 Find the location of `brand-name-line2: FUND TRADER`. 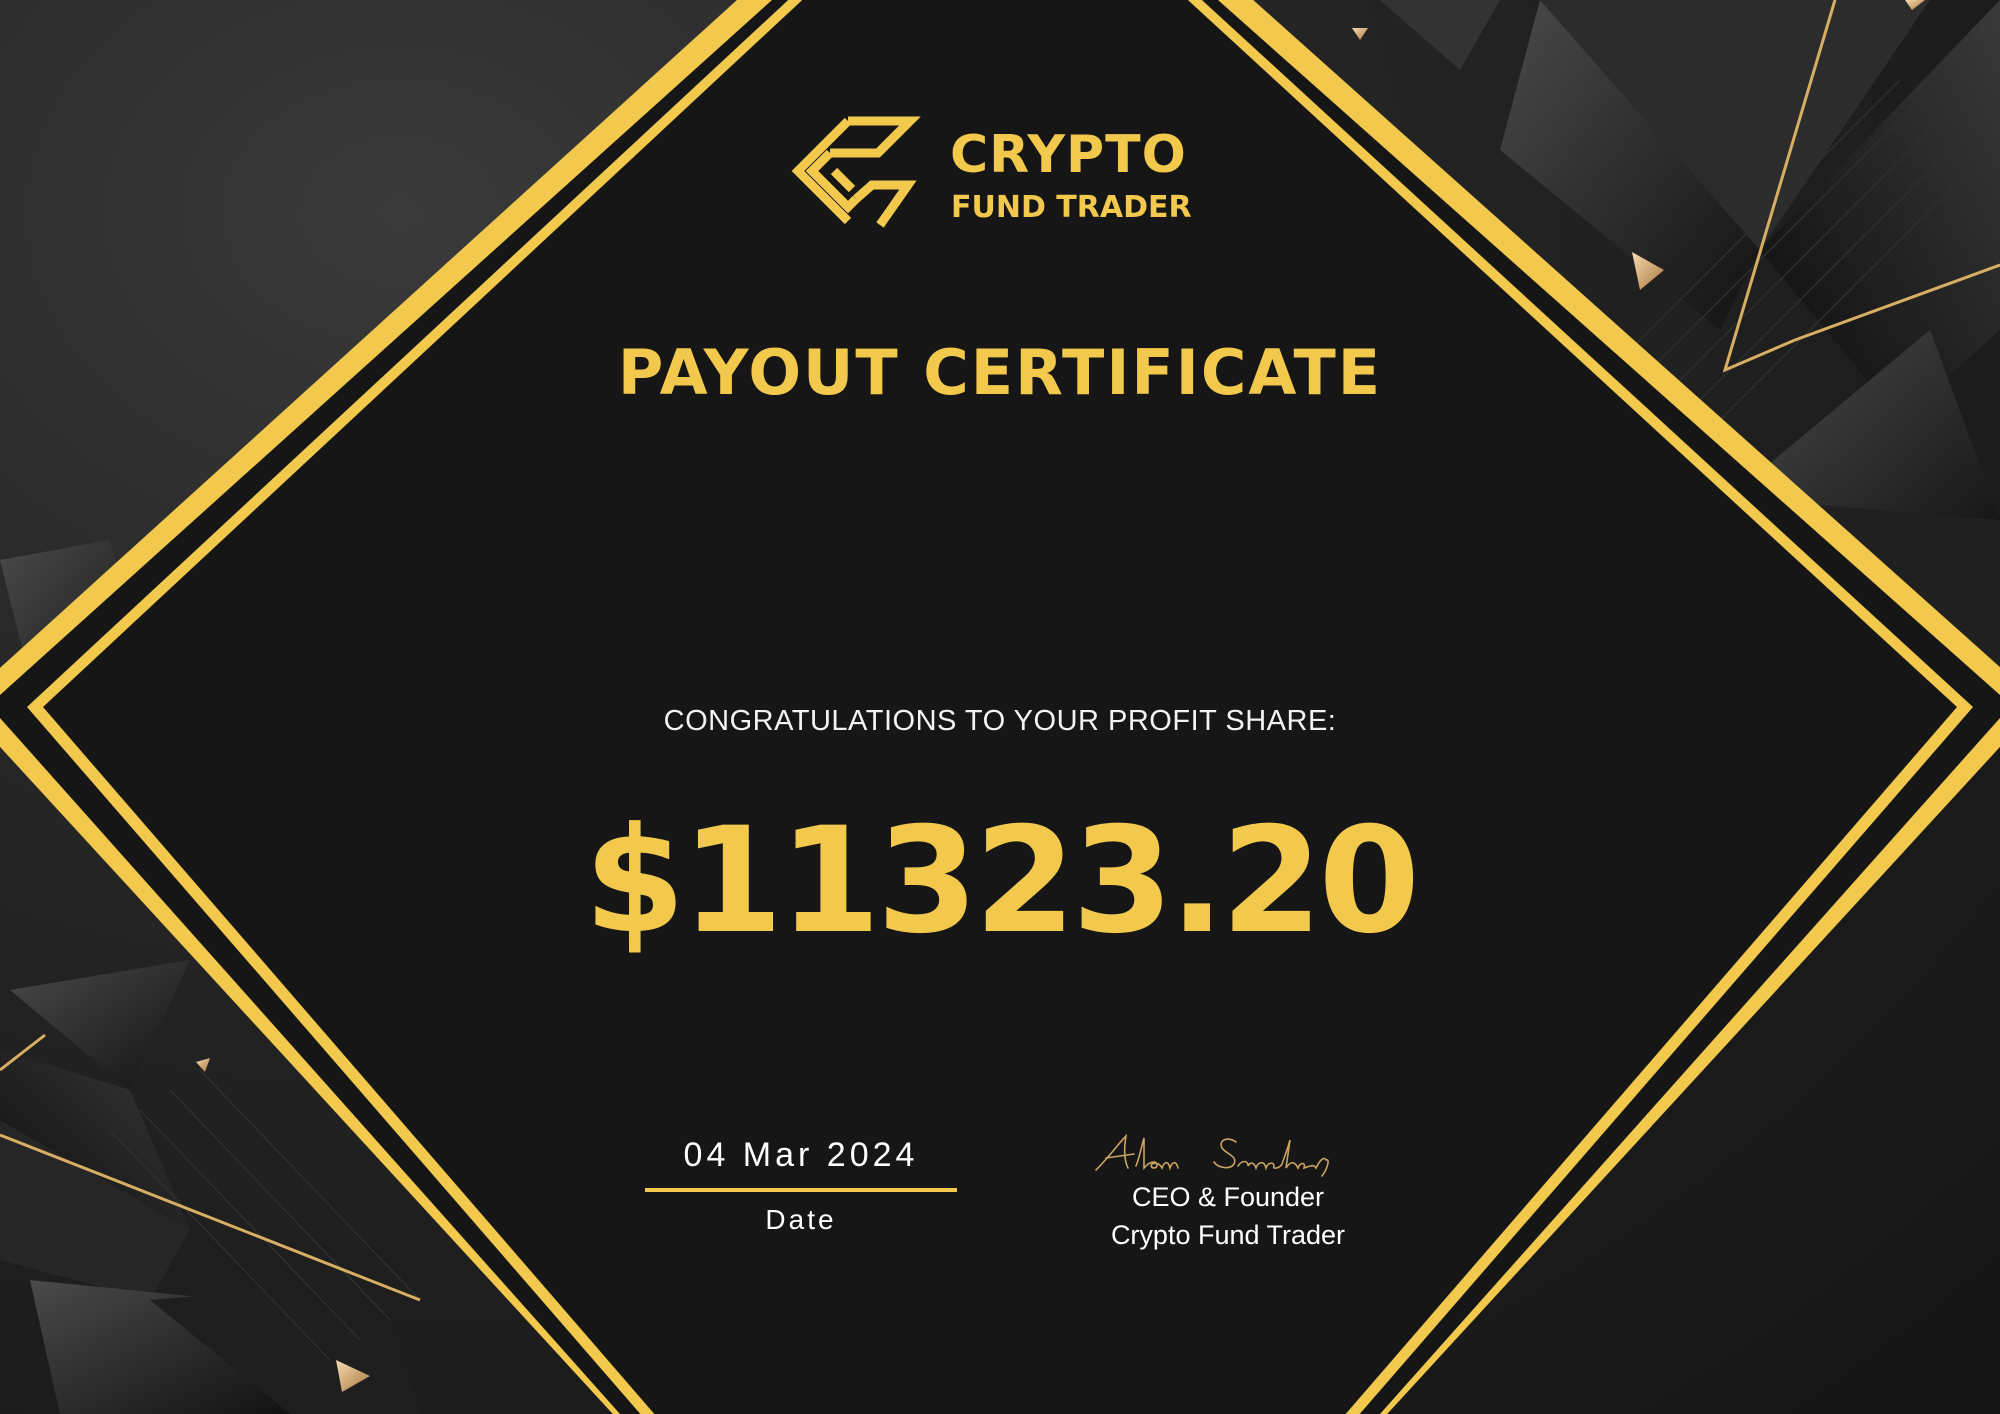

brand-name-line2: FUND TRADER is located at coordinates (1071, 207).